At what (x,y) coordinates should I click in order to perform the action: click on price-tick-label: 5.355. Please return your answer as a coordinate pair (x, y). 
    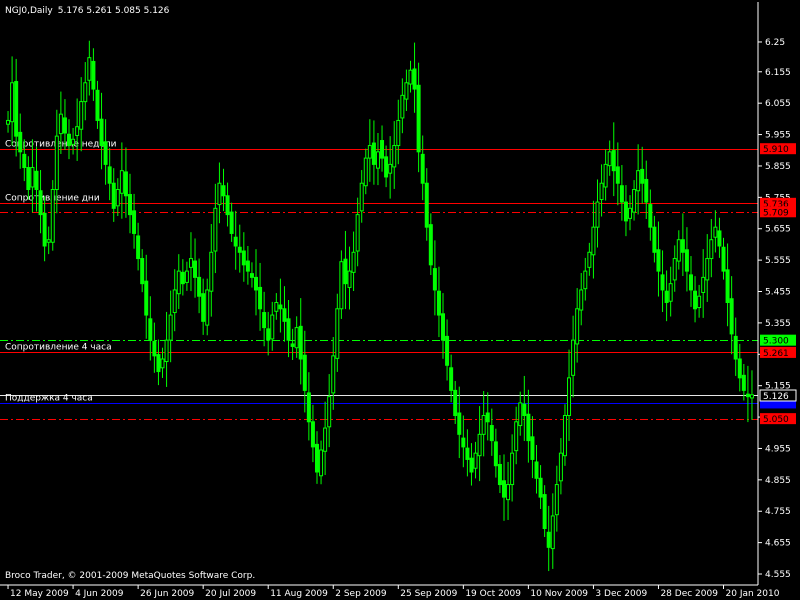
    Looking at the image, I should click on (778, 324).